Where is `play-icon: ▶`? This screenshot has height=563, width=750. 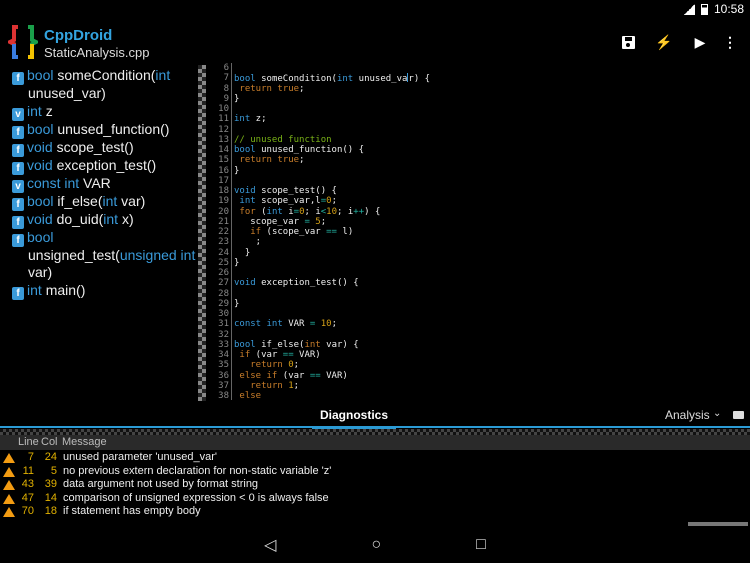 play-icon: ▶ is located at coordinates (700, 41).